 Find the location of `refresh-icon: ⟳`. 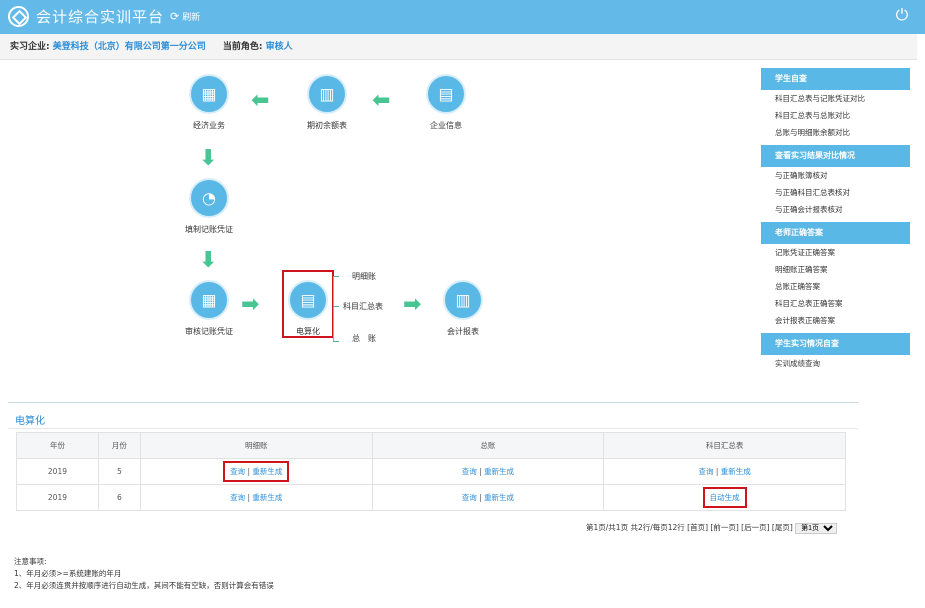

refresh-icon: ⟳ is located at coordinates (175, 16).